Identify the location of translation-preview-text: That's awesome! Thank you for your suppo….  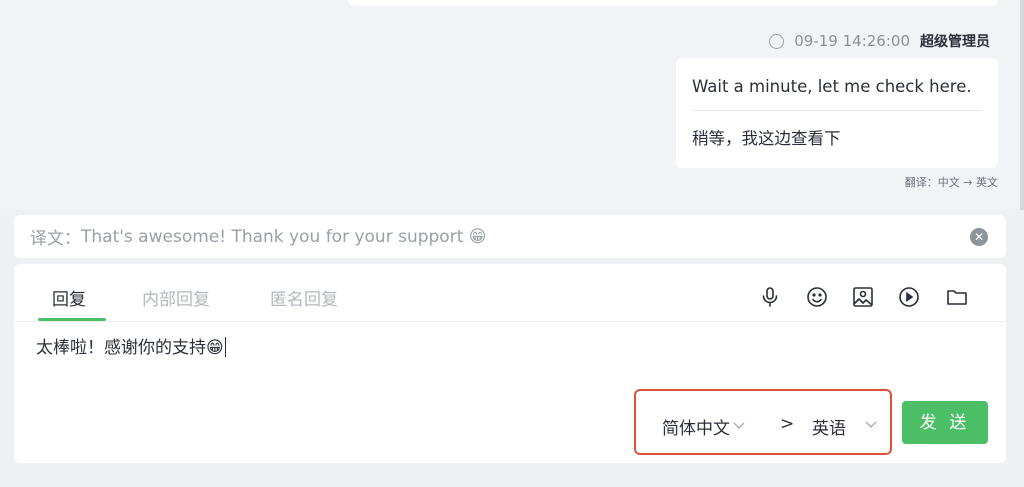
(284, 236).